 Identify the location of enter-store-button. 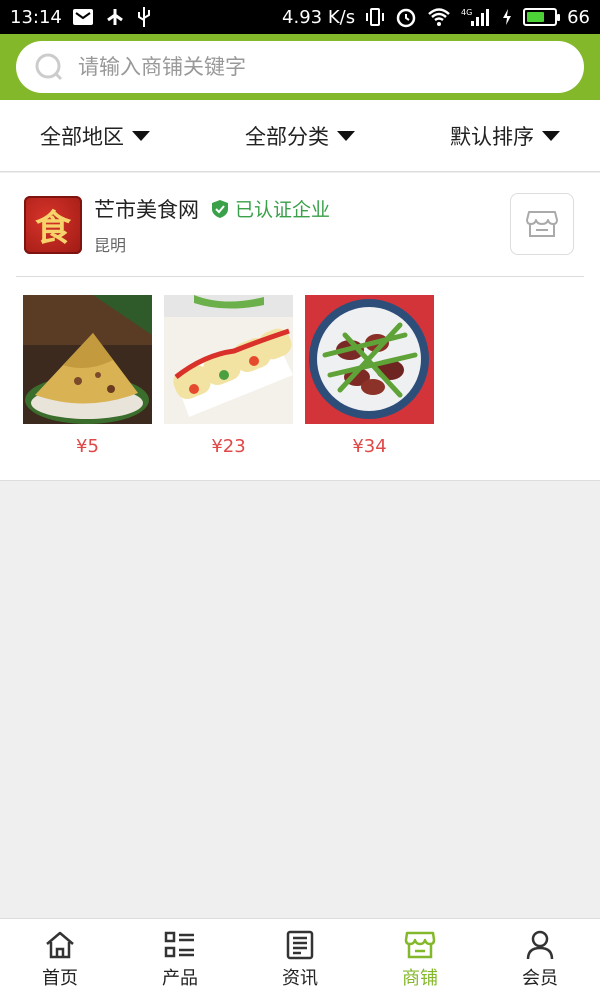
(542, 224).